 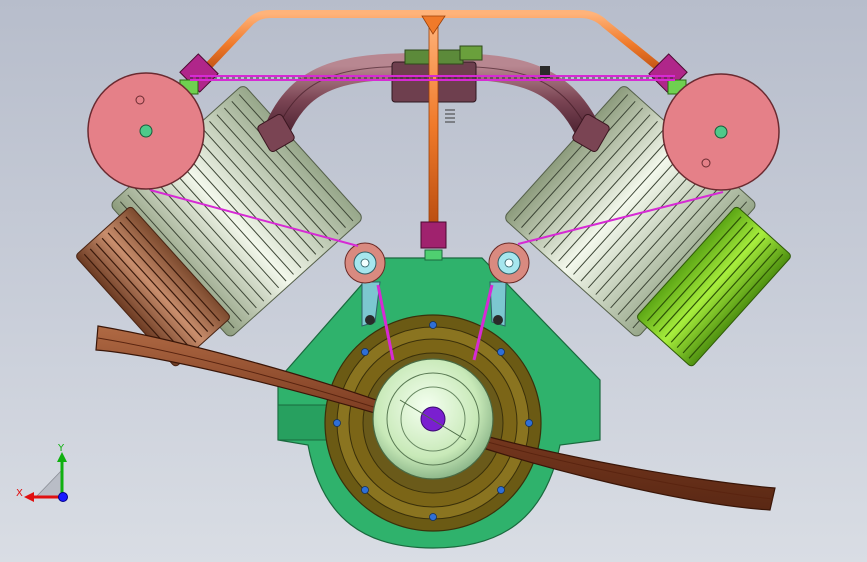 I want to click on triad-origin, so click(x=63, y=497).